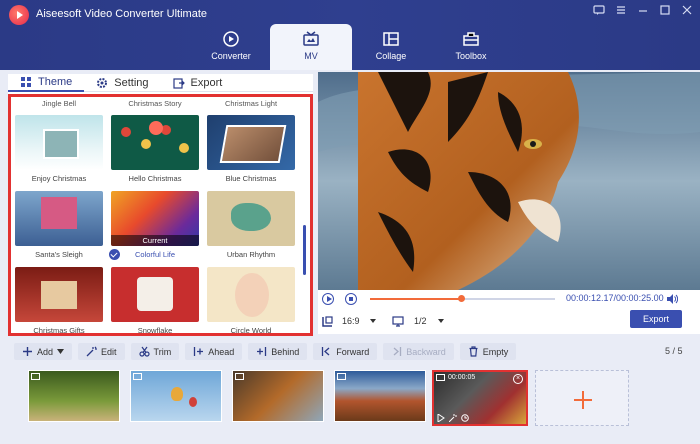 The height and width of the screenshot is (444, 700). I want to click on theme-urban-rhythm: Urban Rhythm, so click(251, 225).